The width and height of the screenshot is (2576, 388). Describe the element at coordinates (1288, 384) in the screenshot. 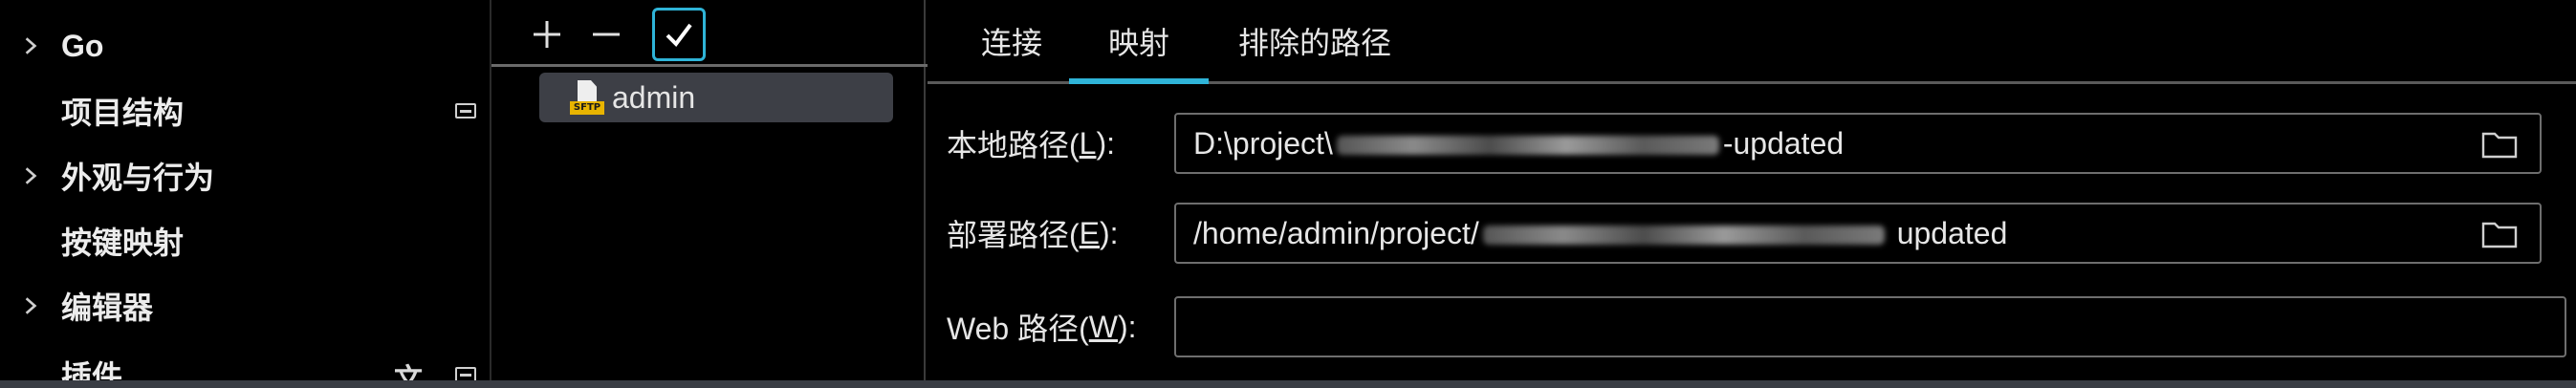

I see `bottom-border` at that location.